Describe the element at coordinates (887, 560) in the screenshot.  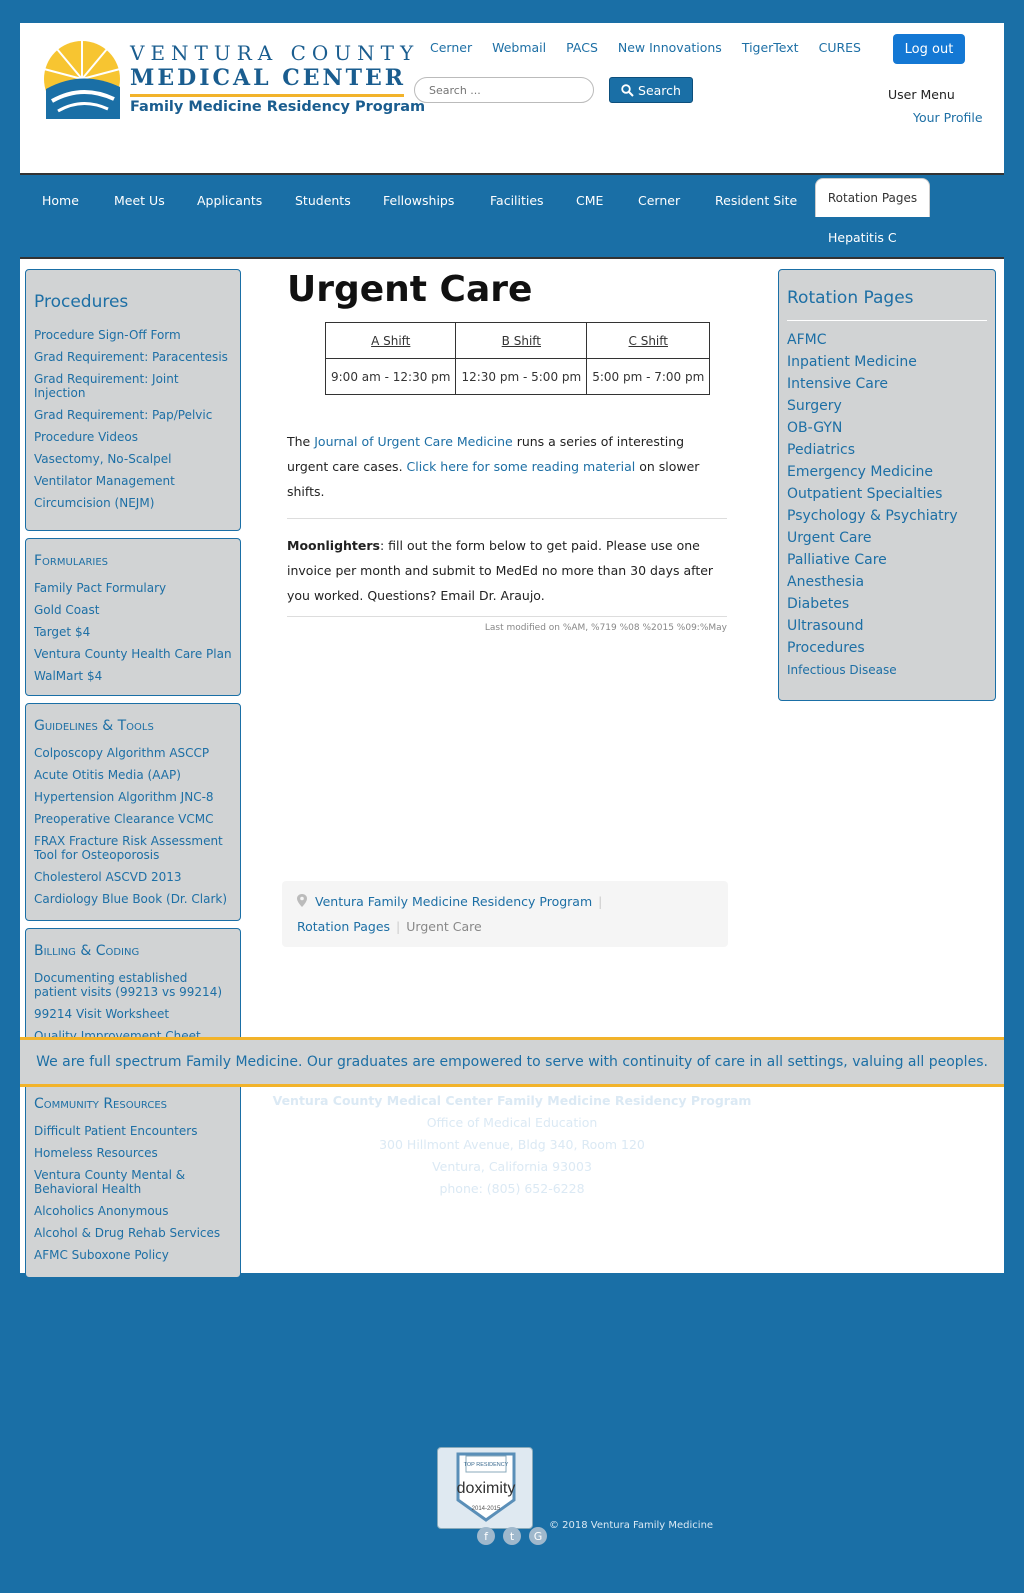
I see `rotation-link: Palliative Care` at that location.